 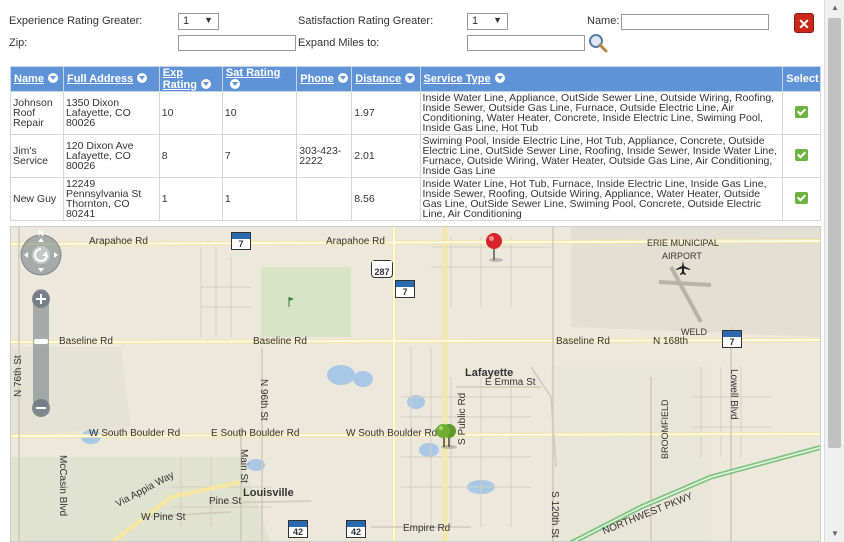 I want to click on cell-name: New Guy, so click(x=37, y=199).